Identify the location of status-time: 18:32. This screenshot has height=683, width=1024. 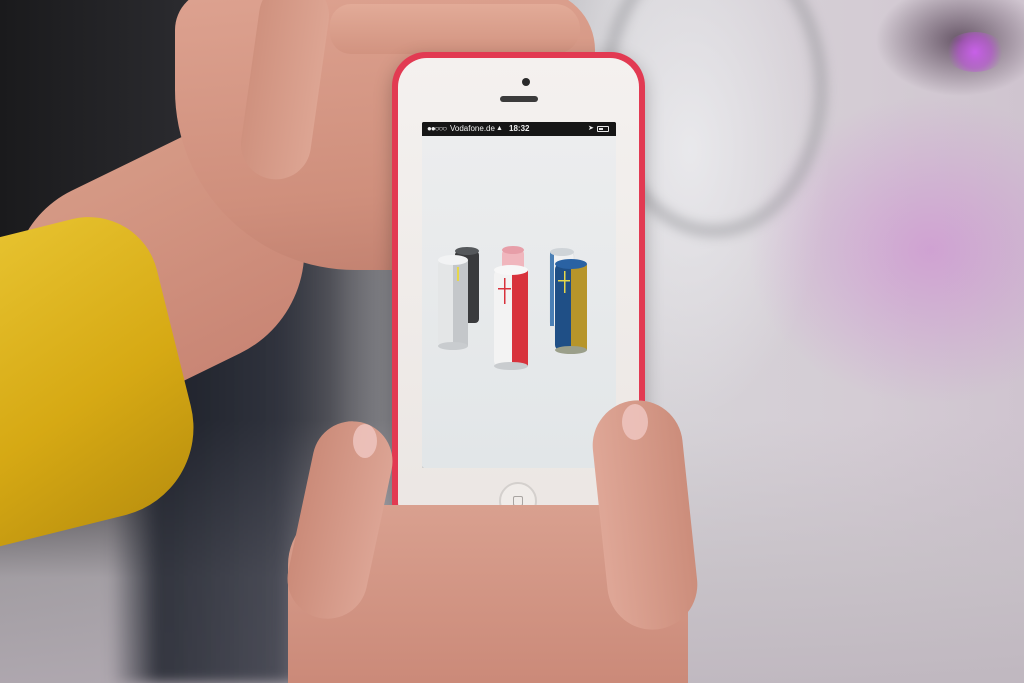
(519, 128).